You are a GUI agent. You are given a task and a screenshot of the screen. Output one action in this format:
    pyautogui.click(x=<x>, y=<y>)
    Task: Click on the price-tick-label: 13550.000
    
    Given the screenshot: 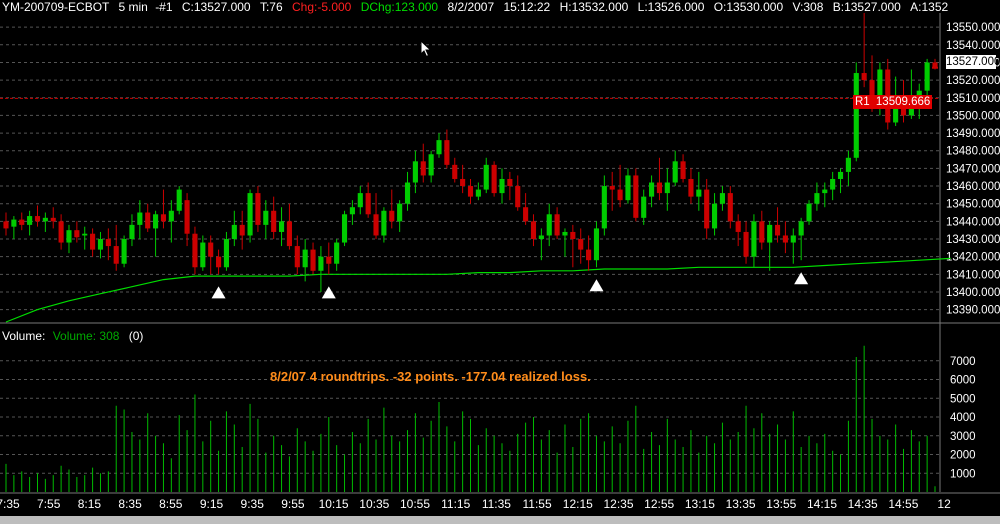 What is the action you would take?
    pyautogui.click(x=973, y=28)
    